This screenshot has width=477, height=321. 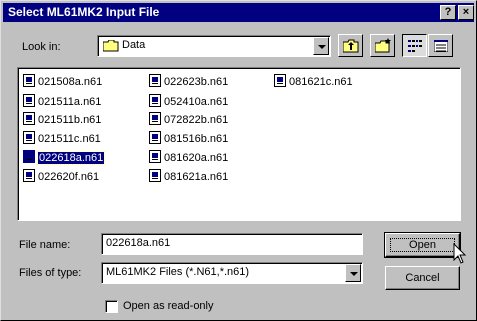 I want to click on file-name-input: 022618a.n61, so click(x=232, y=244).